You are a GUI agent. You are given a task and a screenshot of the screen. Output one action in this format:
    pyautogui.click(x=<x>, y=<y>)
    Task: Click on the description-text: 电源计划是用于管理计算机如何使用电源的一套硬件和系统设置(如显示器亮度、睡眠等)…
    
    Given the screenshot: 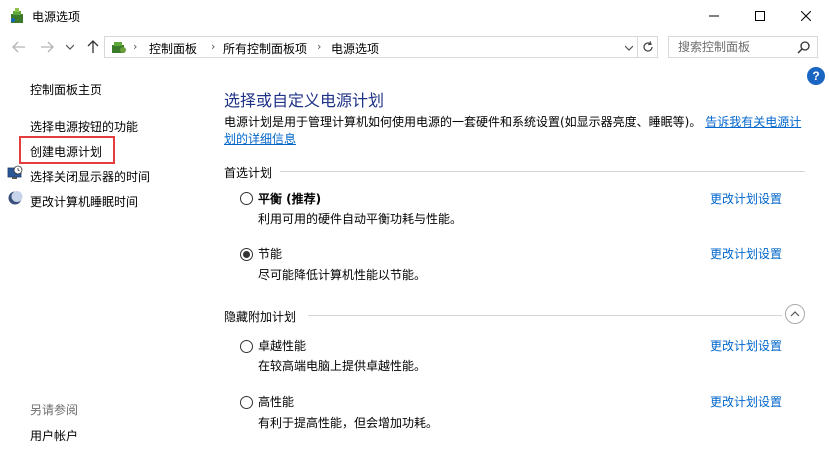 What is the action you would take?
    pyautogui.click(x=463, y=122)
    